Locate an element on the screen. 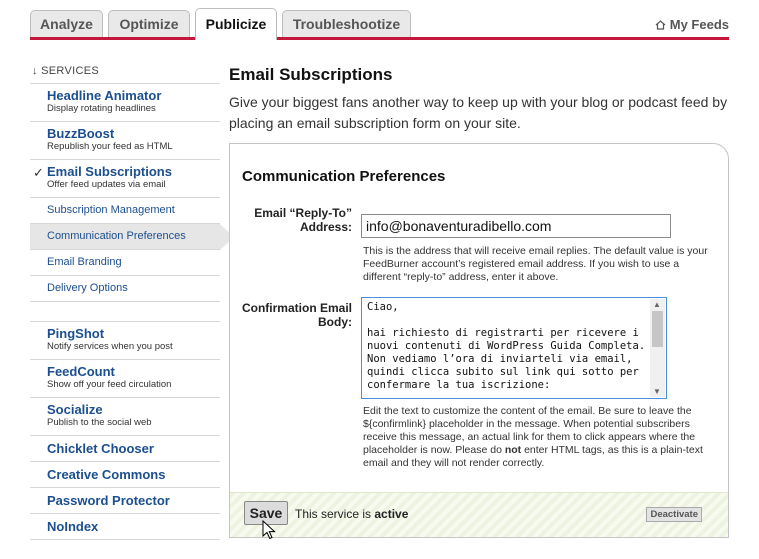  sidebar-item-feedcount: FeedCount Show off your feed circulation is located at coordinates (125, 379).